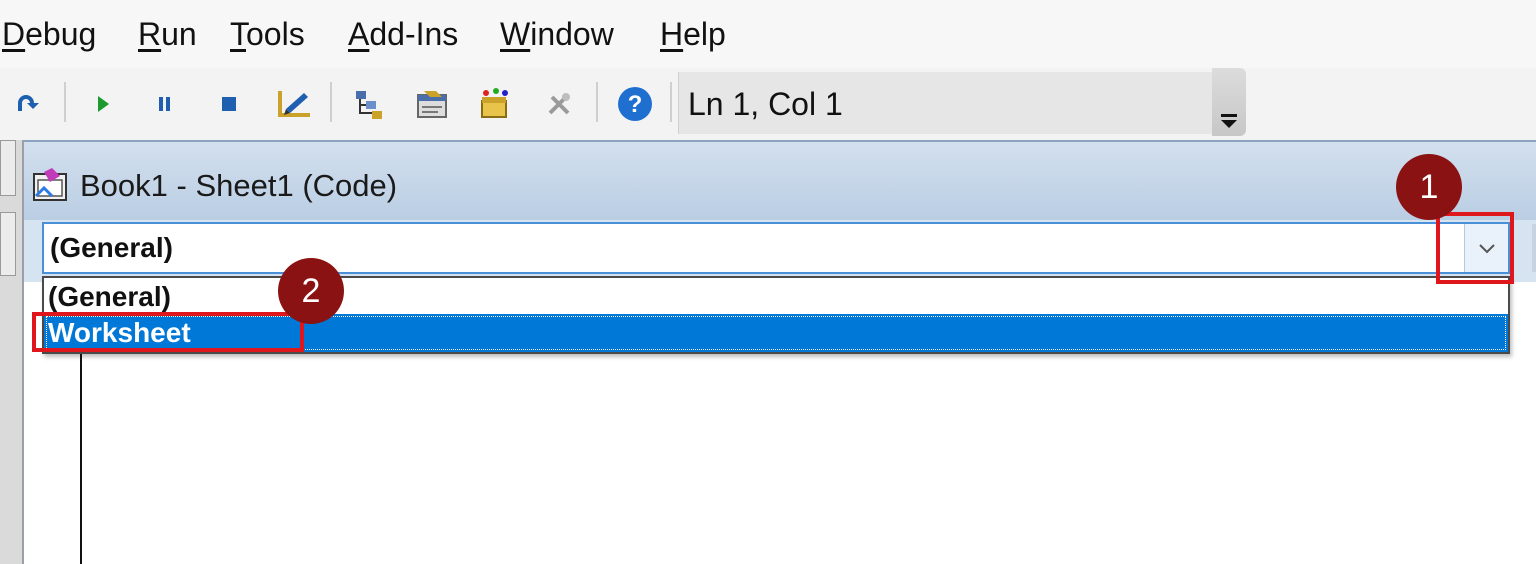  What do you see at coordinates (111, 247) in the screenshot?
I see `object-combobox-value: (General)` at bounding box center [111, 247].